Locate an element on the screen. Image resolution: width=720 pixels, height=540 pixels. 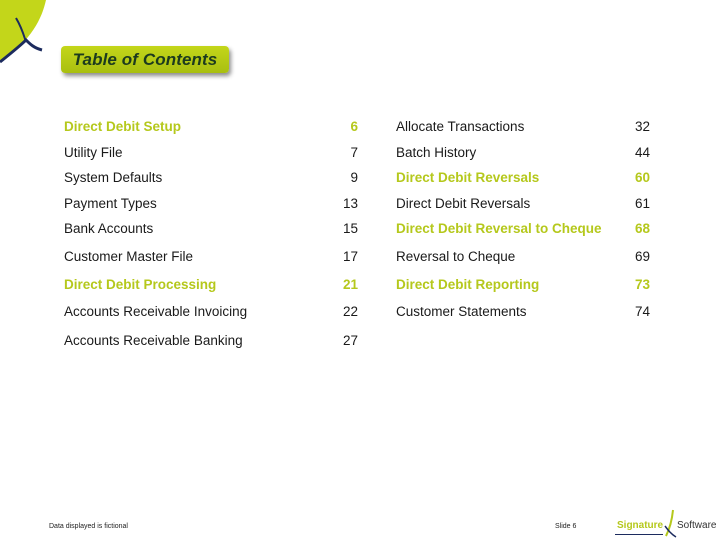
toc-entry-page: 74 is located at coordinates (642, 311).